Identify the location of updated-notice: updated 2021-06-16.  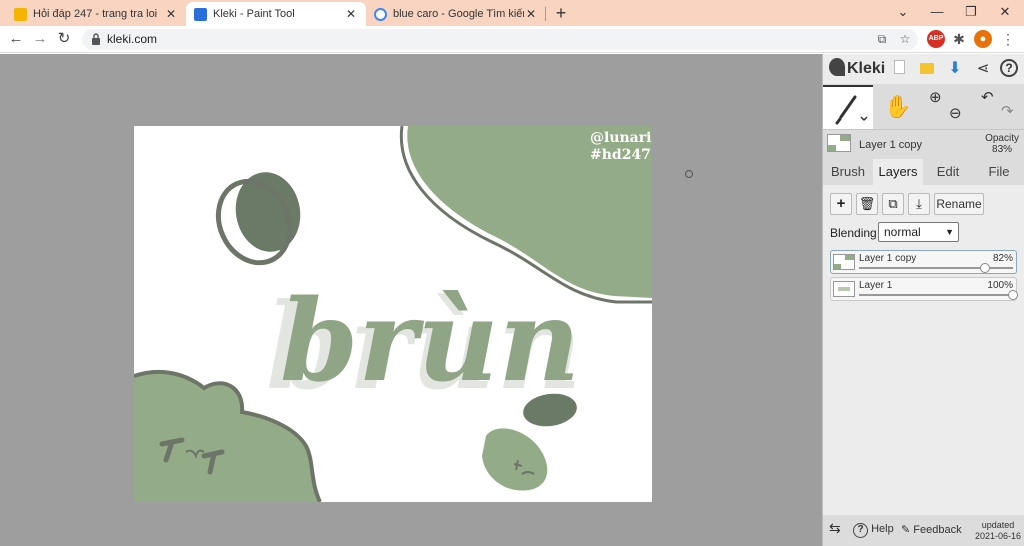
(998, 531).